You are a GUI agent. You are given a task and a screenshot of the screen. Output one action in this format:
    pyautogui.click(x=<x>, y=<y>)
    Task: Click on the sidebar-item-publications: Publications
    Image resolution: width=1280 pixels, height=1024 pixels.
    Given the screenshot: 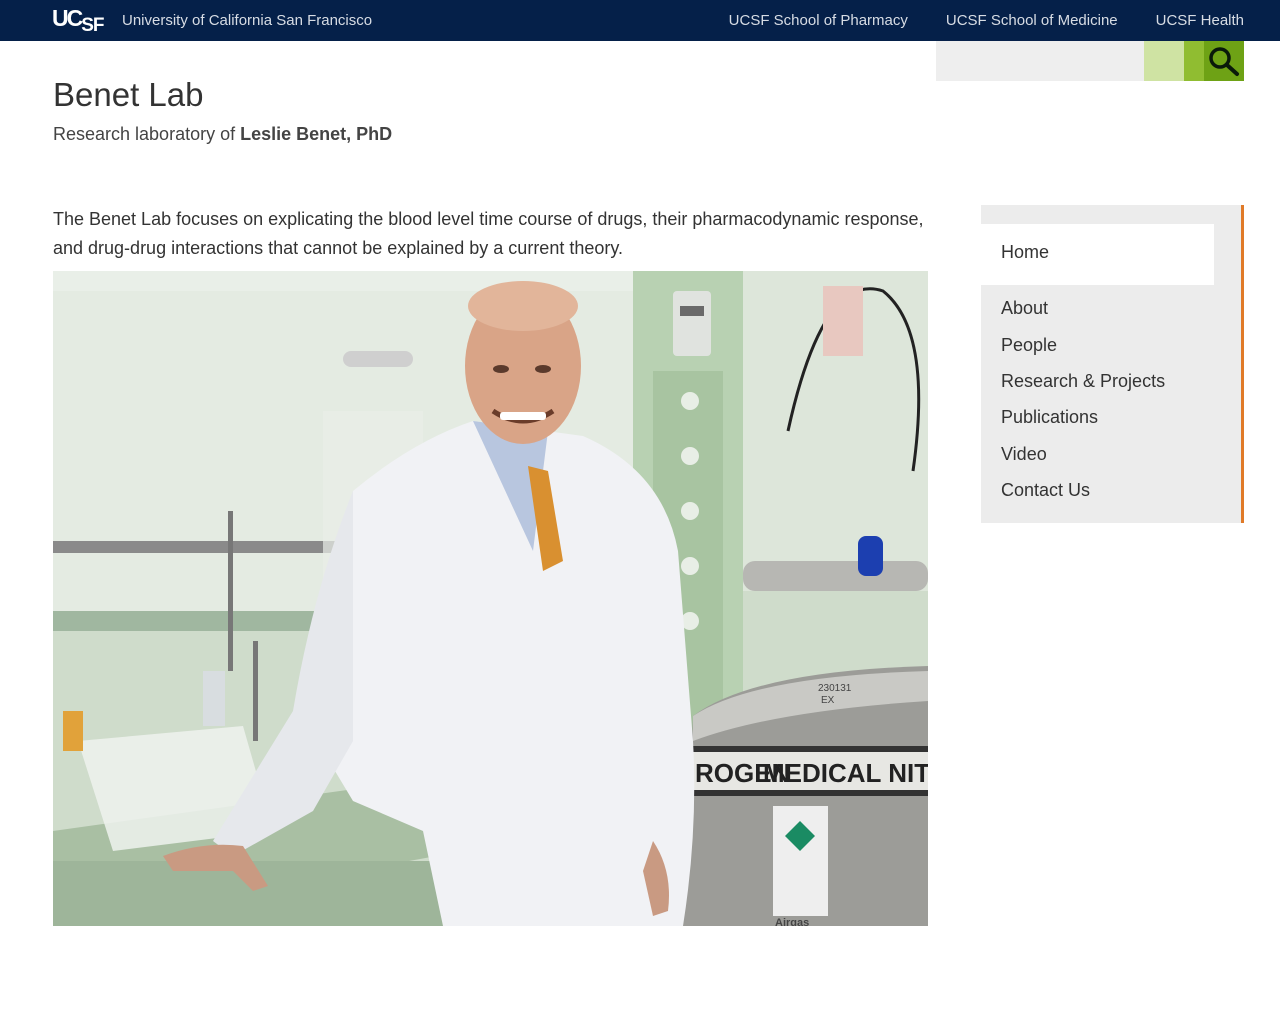 What is the action you would take?
    pyautogui.click(x=1049, y=417)
    